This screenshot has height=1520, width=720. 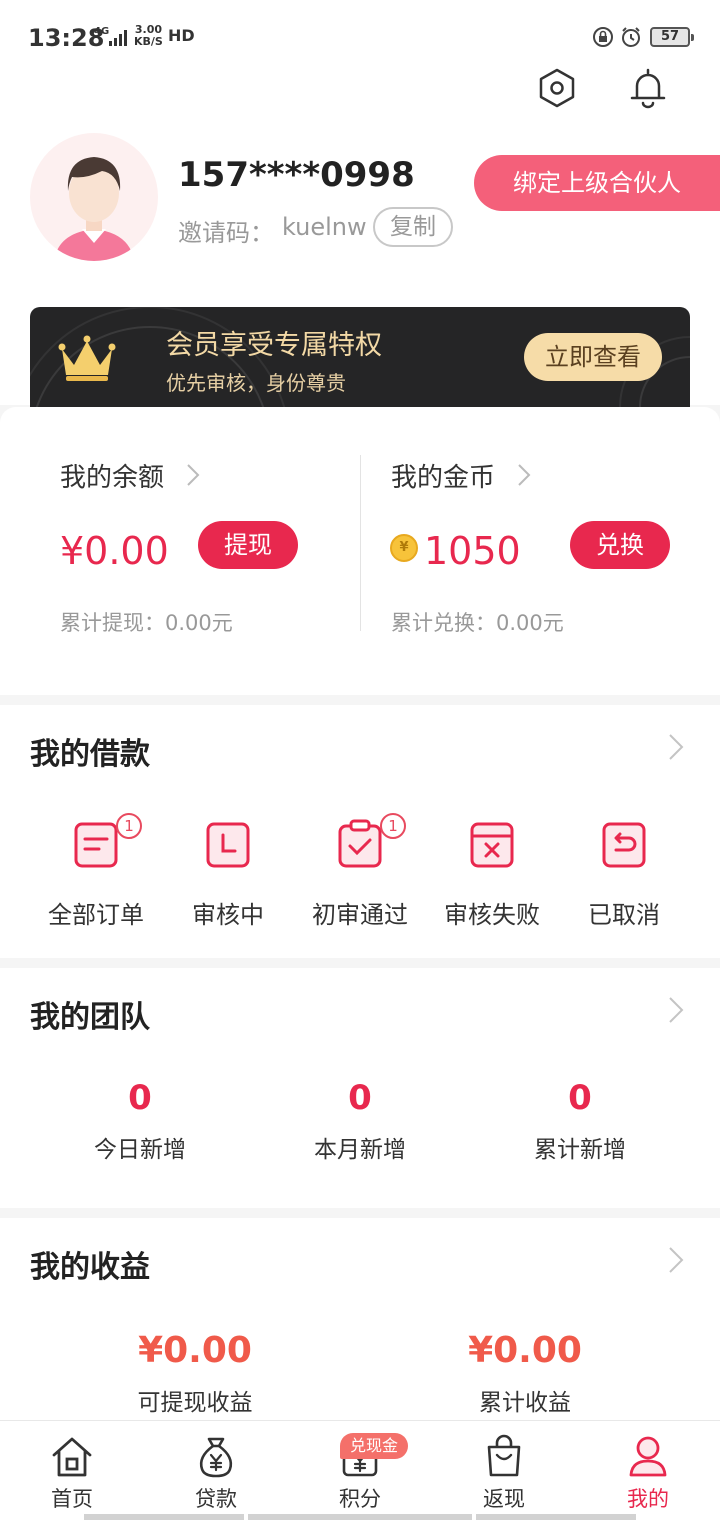 What do you see at coordinates (90, 1267) in the screenshot?
I see `income-title: 我的收益` at bounding box center [90, 1267].